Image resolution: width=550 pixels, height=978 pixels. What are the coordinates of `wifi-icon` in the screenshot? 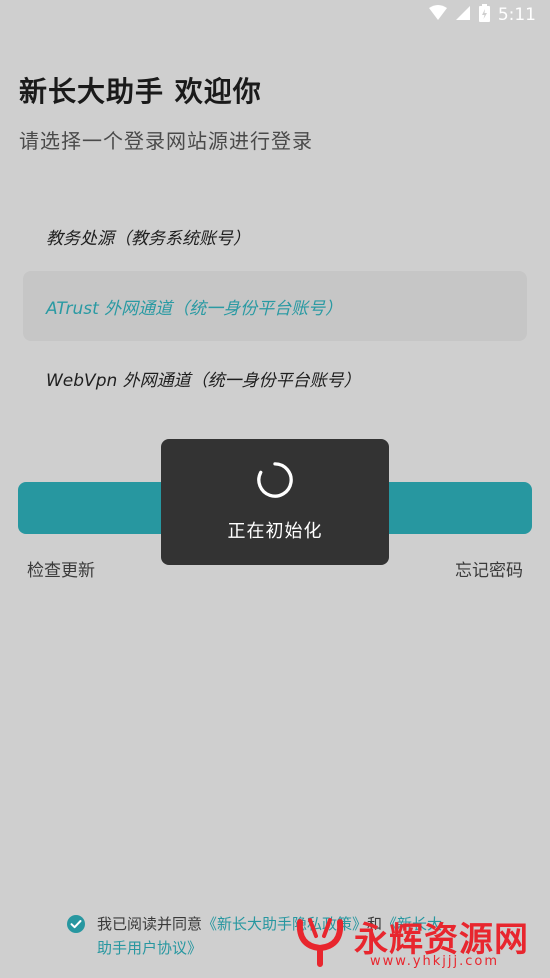 It's located at (437, 15).